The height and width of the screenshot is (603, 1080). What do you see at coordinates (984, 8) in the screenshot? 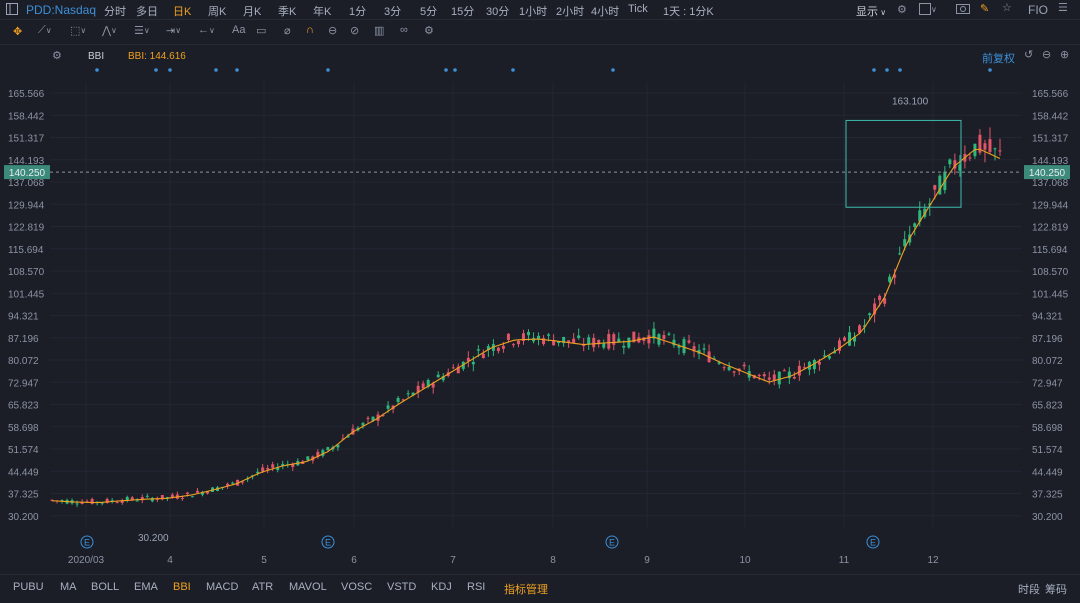
I see `pencil-icon: ✎` at bounding box center [984, 8].